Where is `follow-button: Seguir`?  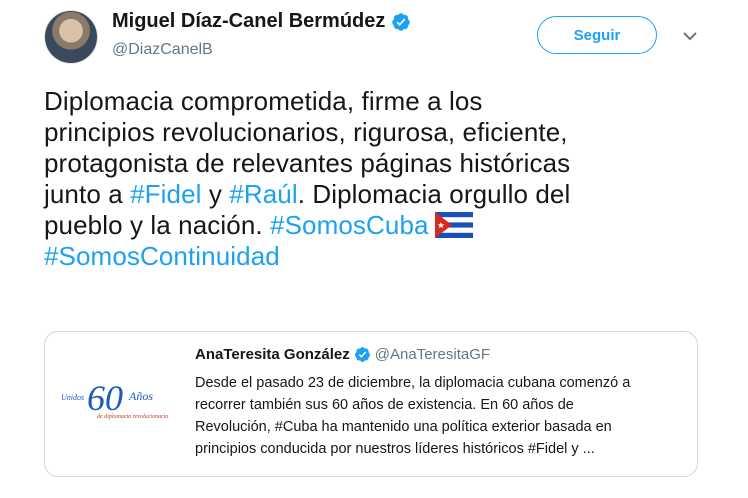 follow-button: Seguir is located at coordinates (597, 35).